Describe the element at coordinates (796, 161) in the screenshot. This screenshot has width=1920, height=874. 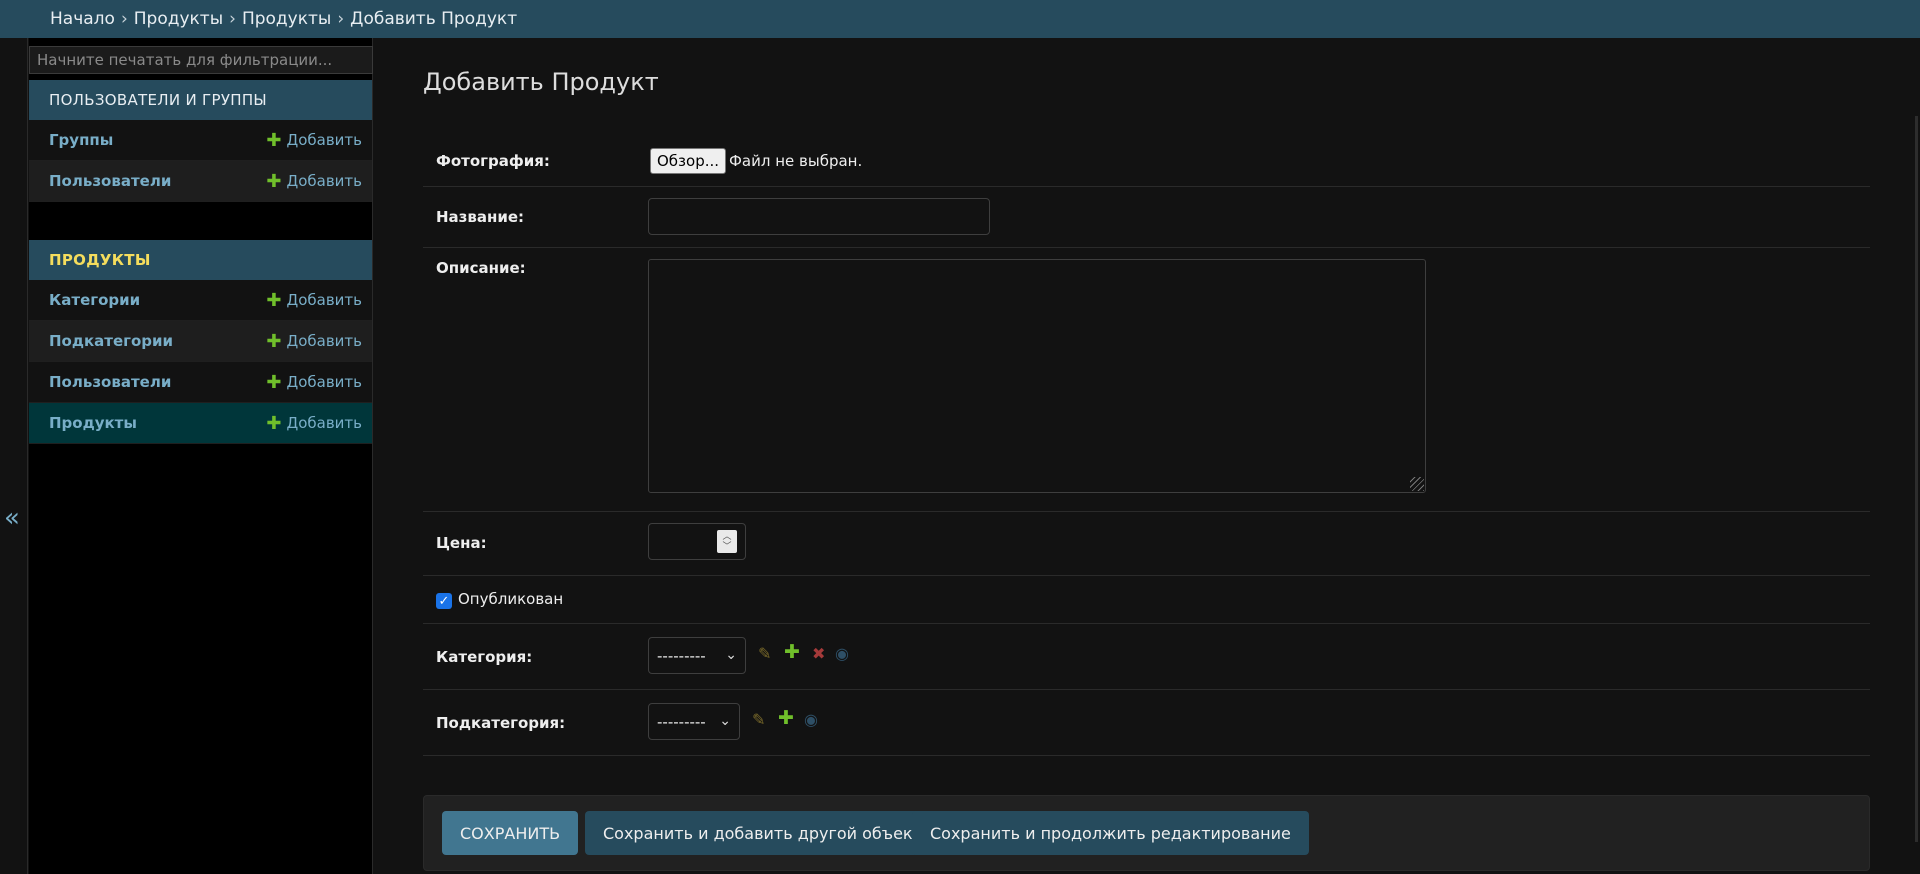
I see `file-status: Файл не выбран.` at that location.